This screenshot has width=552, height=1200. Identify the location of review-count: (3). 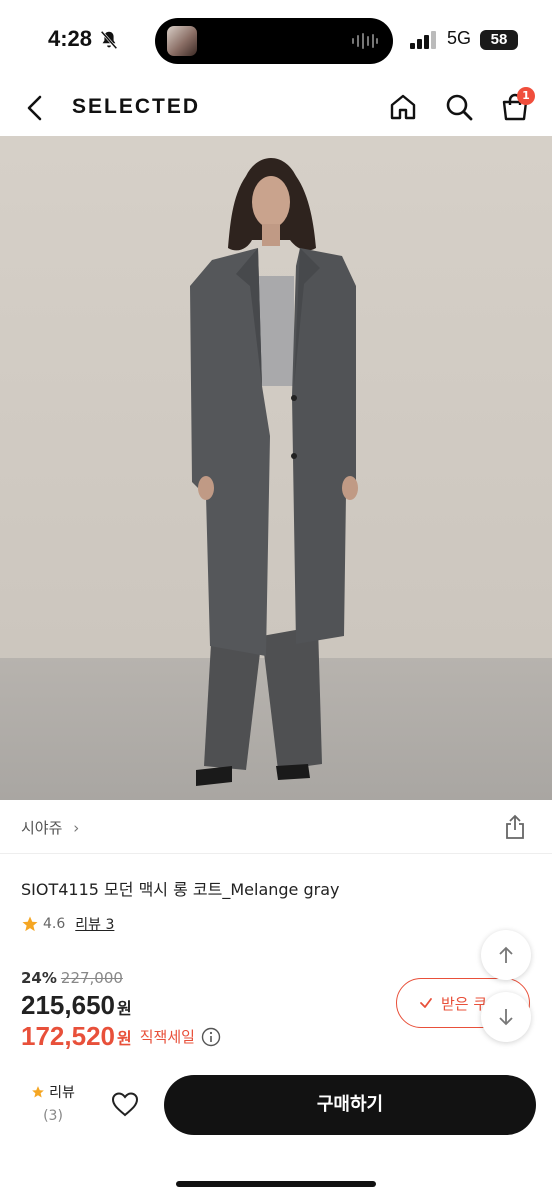
(53, 1116).